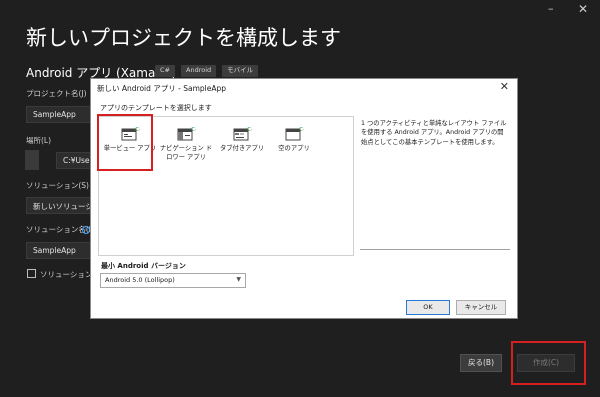 This screenshot has width=600, height=397. Describe the element at coordinates (186, 143) in the screenshot. I see `template-navigation-drawer: c# ナビゲーション ドロワー アプリ` at that location.